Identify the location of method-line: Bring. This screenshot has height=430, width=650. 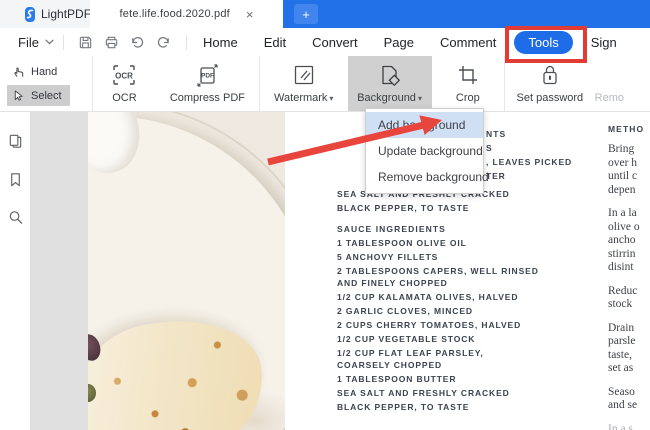
(621, 149).